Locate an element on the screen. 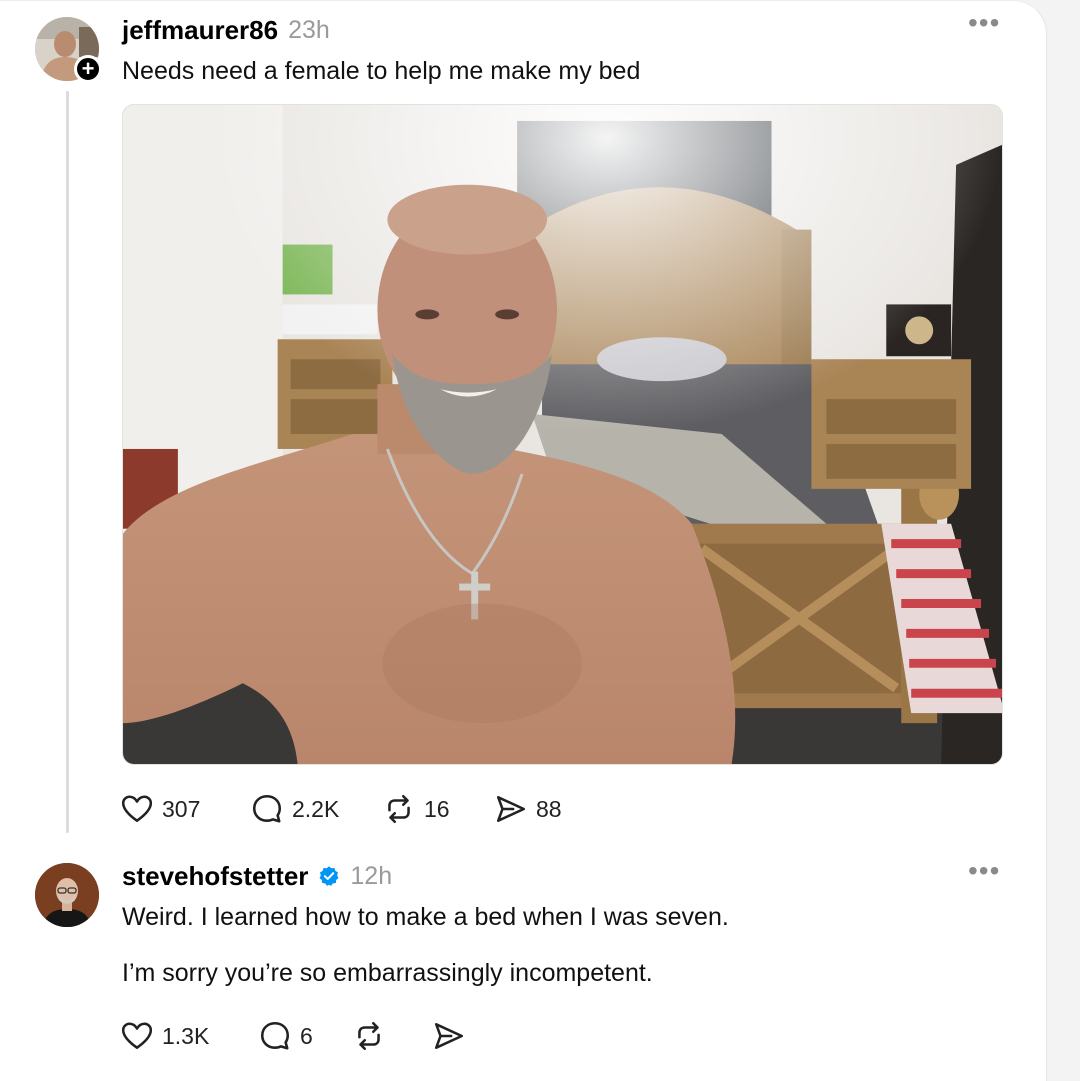 The image size is (1080, 1081). verified-badge-icon is located at coordinates (329, 876).